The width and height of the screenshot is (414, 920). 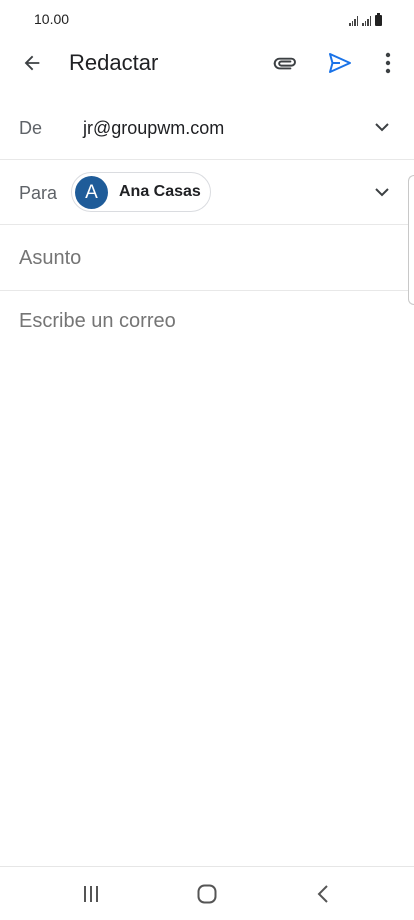 I want to click on subject-input, so click(x=199, y=258).